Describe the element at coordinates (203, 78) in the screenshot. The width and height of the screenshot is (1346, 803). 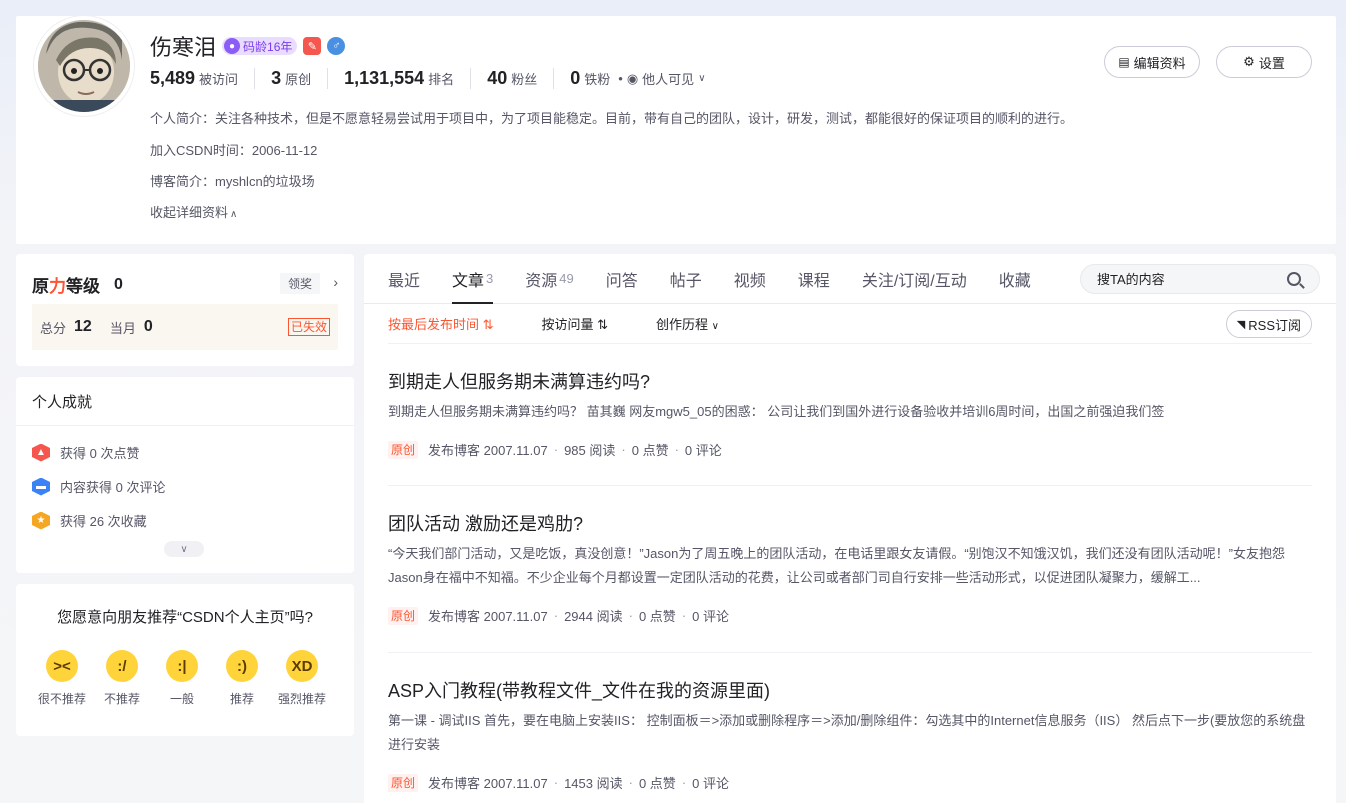
I see `stat-visits: 5,489 被访问` at that location.